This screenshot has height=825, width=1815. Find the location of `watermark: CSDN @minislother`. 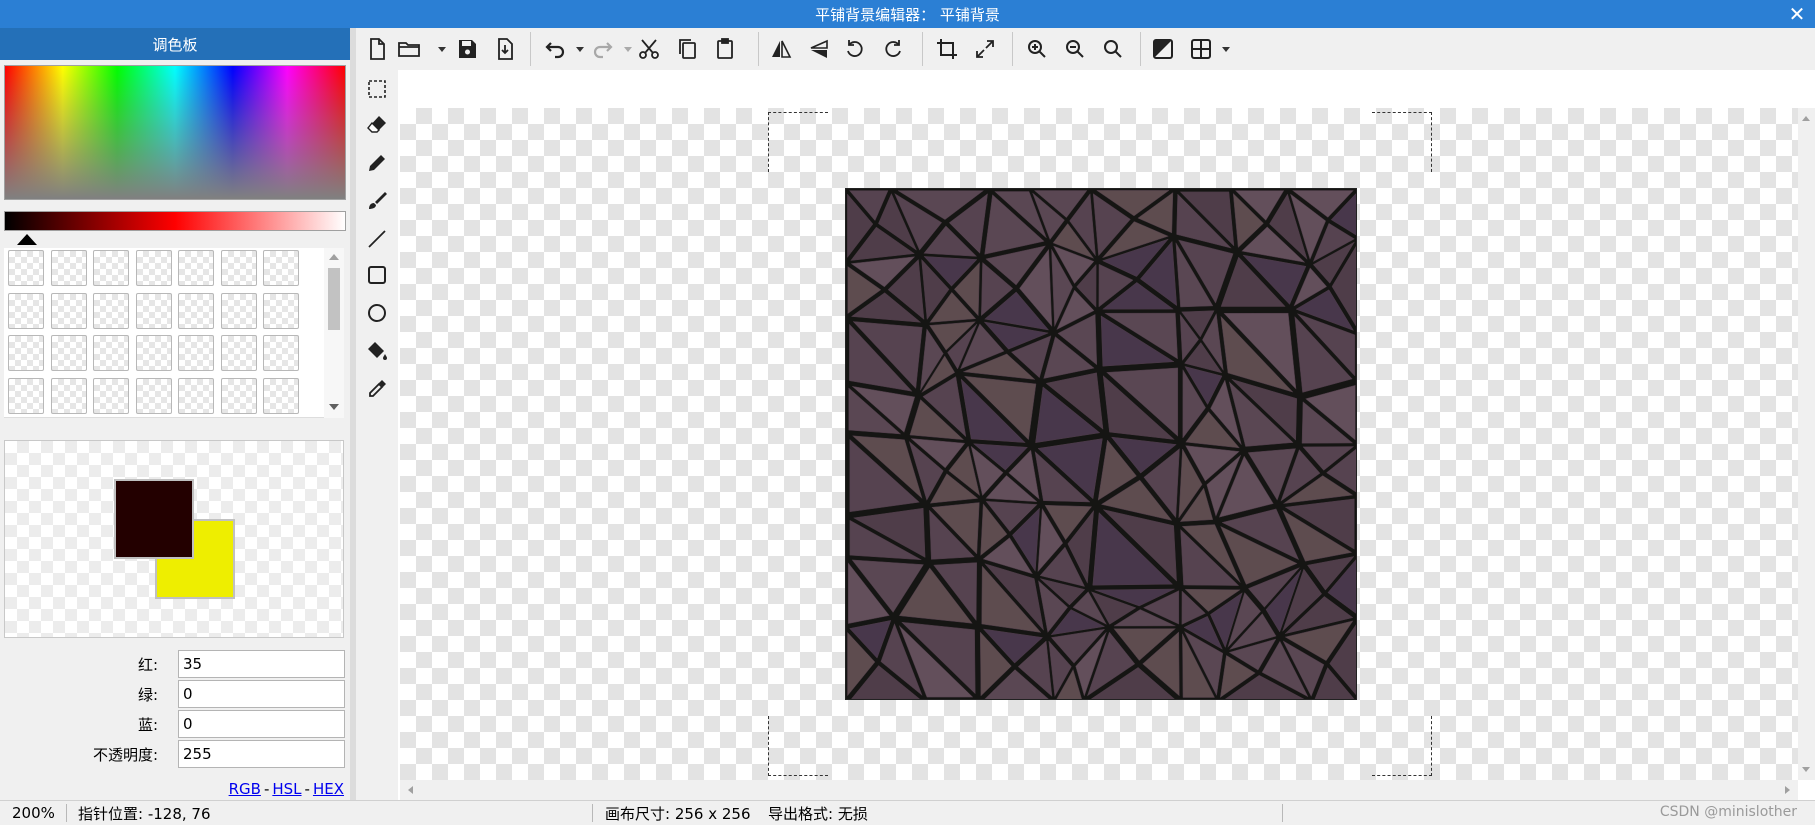

watermark: CSDN @minislother is located at coordinates (1728, 812).